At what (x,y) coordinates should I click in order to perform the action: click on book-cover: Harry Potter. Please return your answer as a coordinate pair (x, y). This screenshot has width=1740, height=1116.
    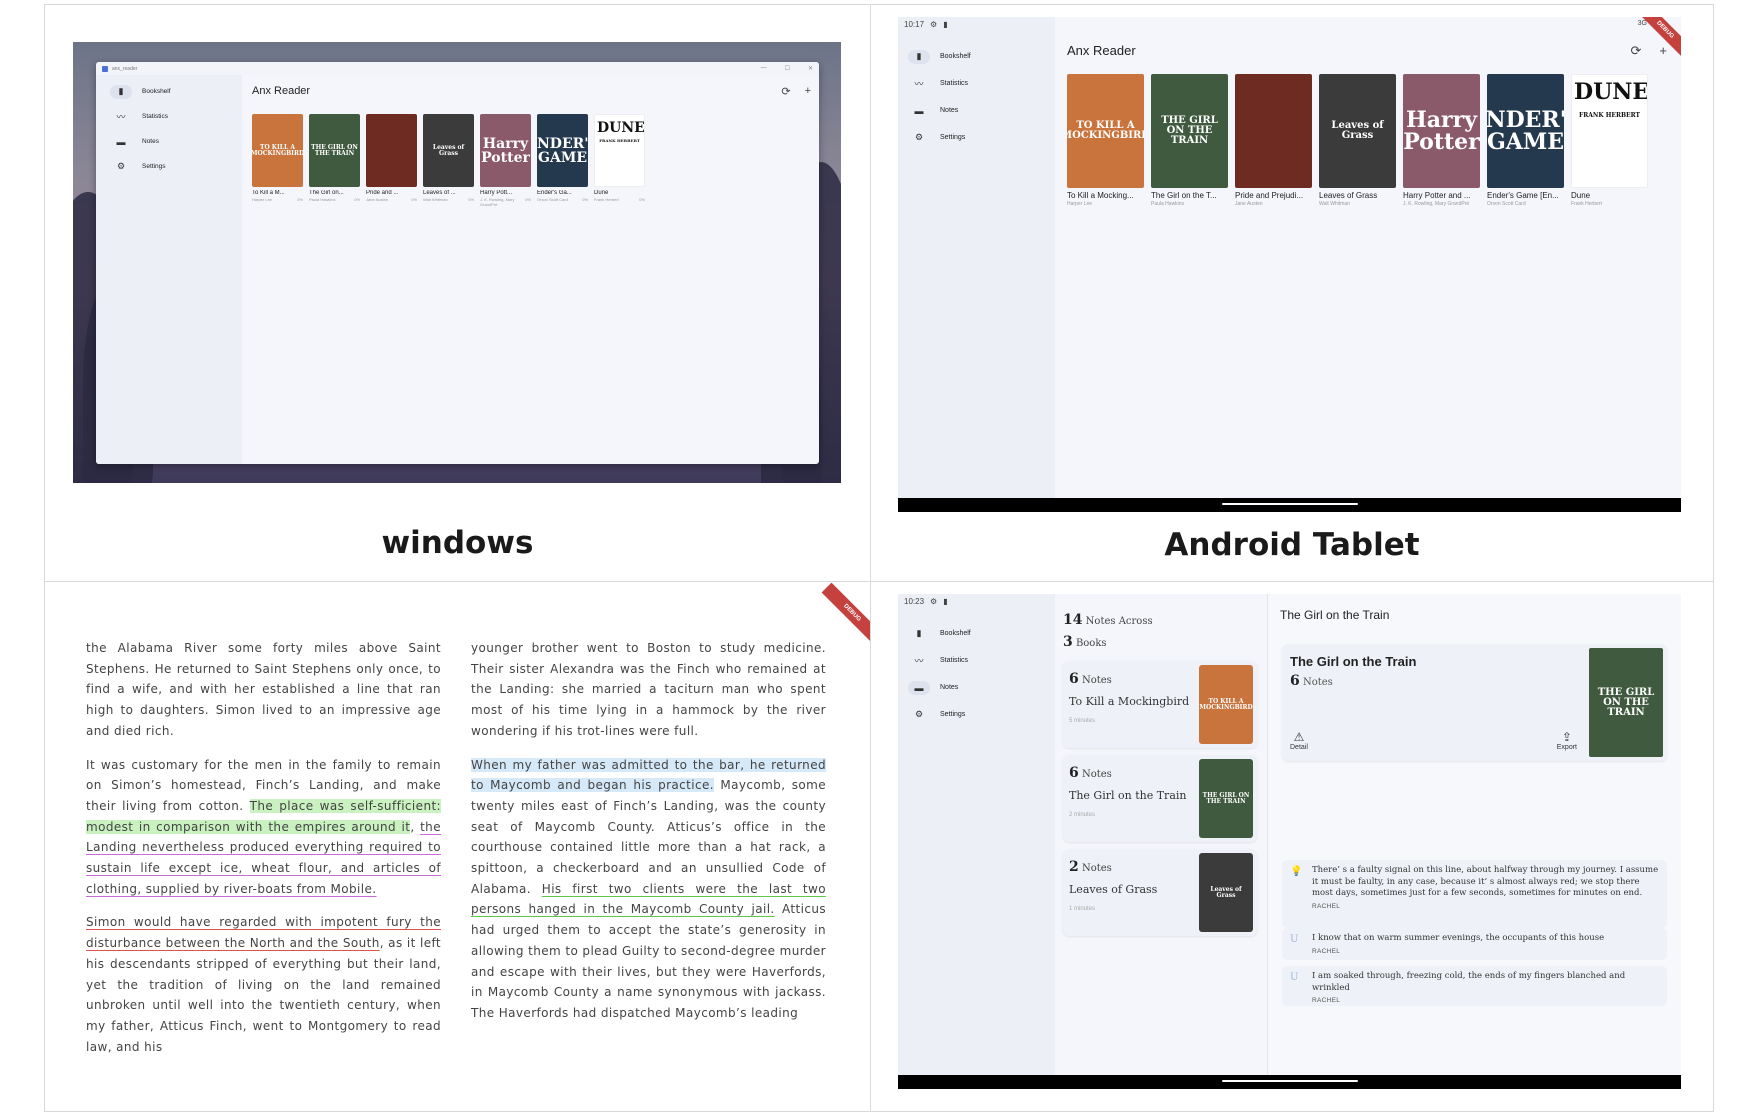
    Looking at the image, I should click on (1441, 131).